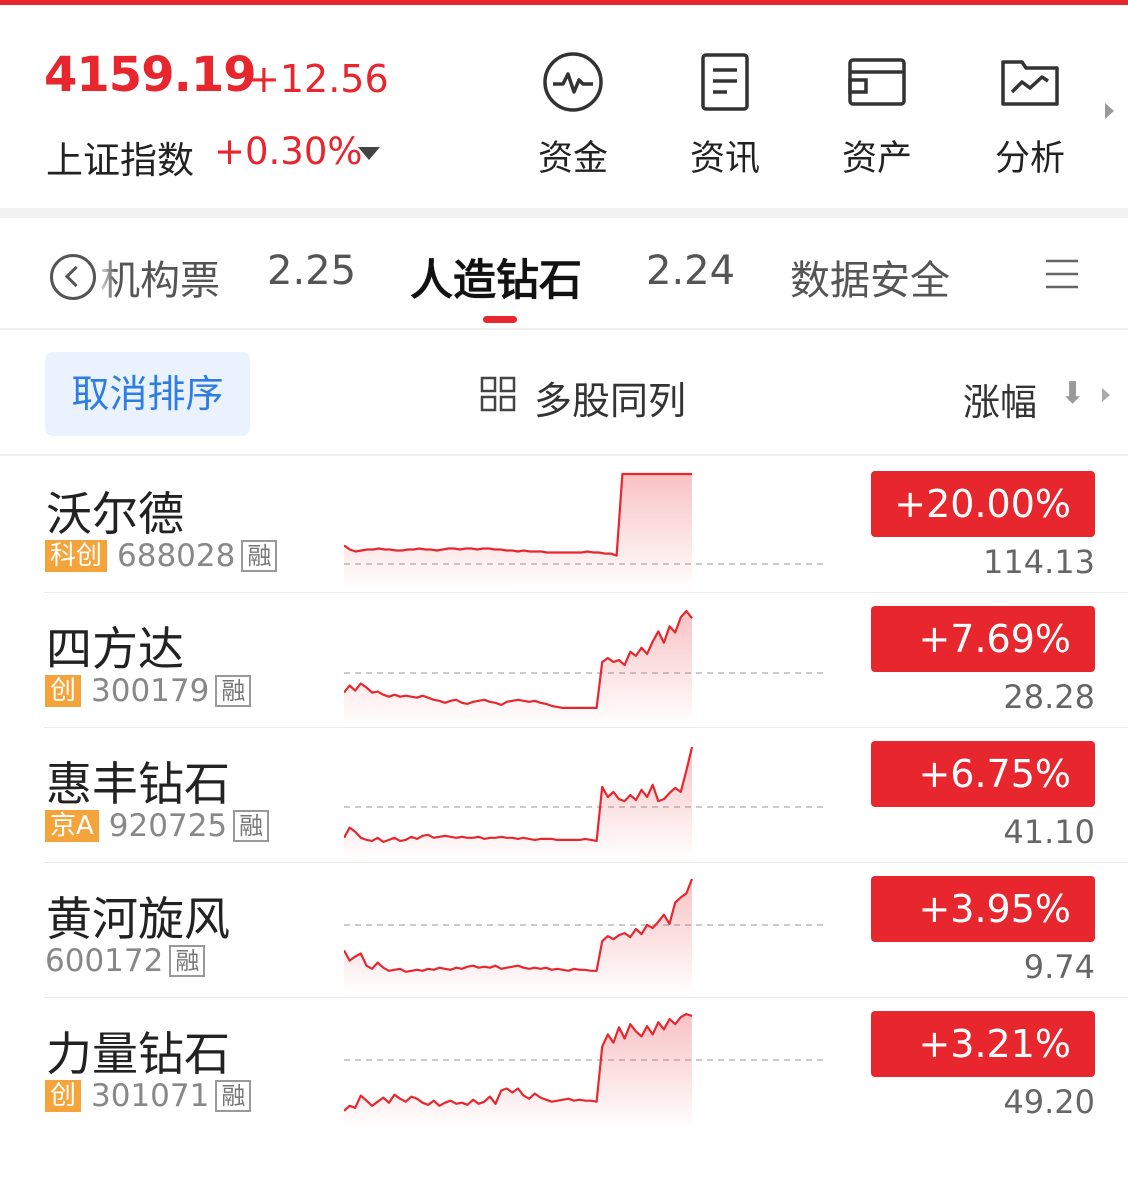 This screenshot has height=1200, width=1128. Describe the element at coordinates (138, 784) in the screenshot. I see `stock-name: 惠丰钻石` at that location.